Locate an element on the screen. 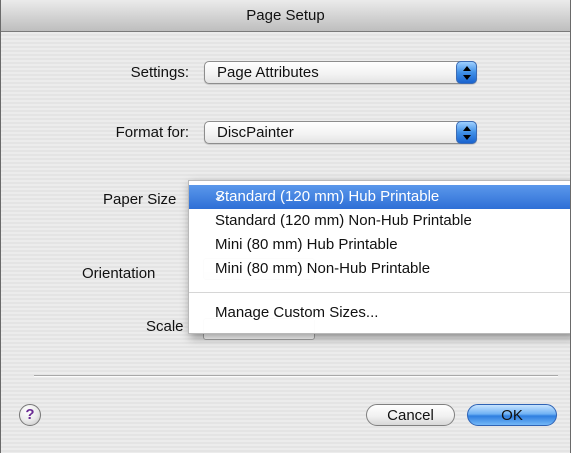 This screenshot has height=453, width=571. help-icon: ? is located at coordinates (30, 414).